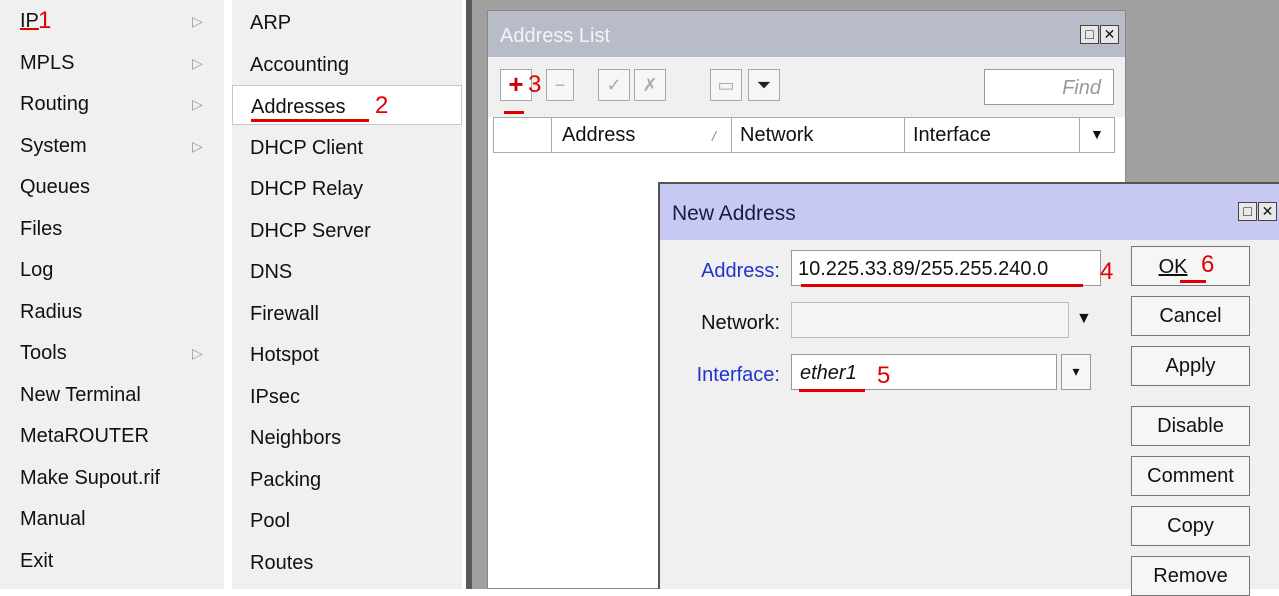  I want to click on menu-item-tools: Tools ▷, so click(112, 354).